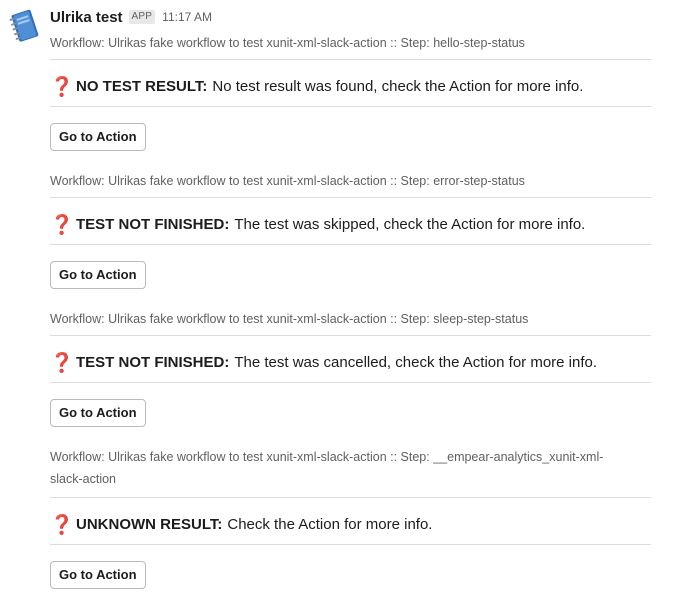 The image size is (690, 601). Describe the element at coordinates (83, 479) in the screenshot. I see `workflow-context-line: slack-action` at that location.